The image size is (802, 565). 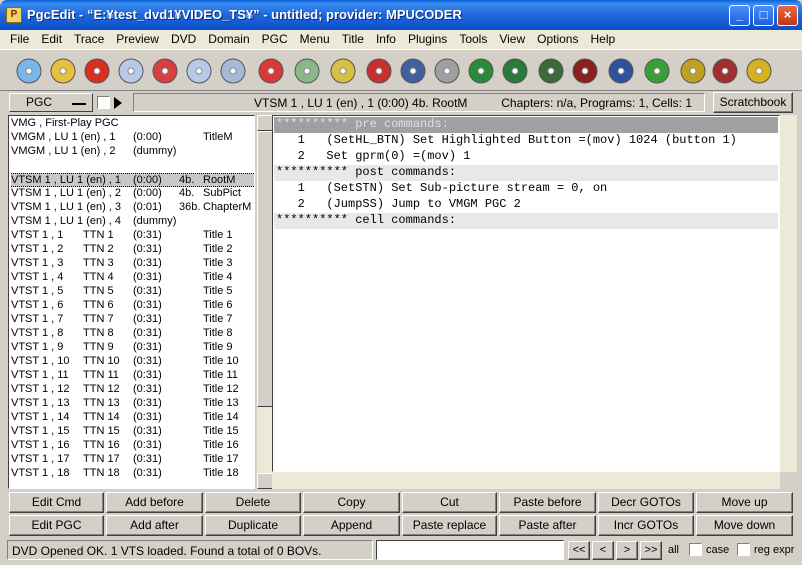 I want to click on command-line: 2 Set gprm(0) =(mov) 1, so click(x=526, y=157).